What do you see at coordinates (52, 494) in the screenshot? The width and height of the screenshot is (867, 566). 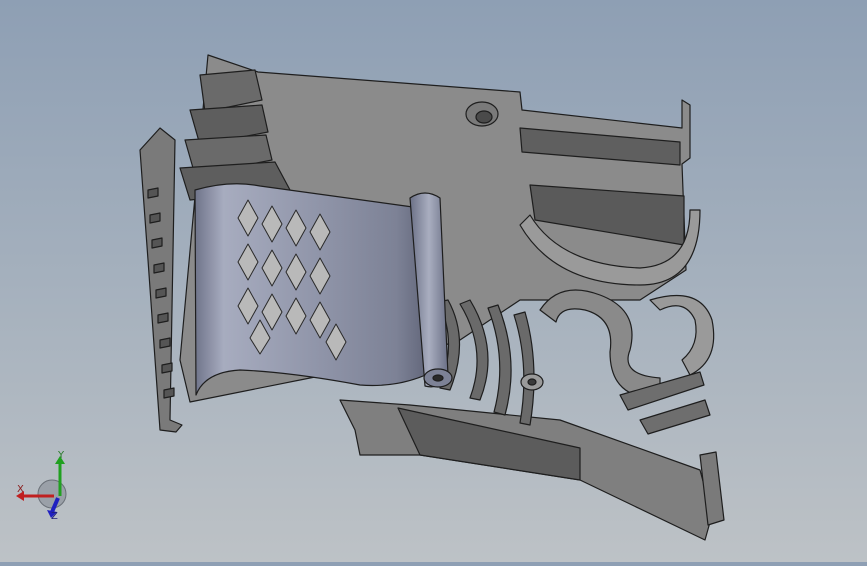 I see `triad-origin-sphere` at bounding box center [52, 494].